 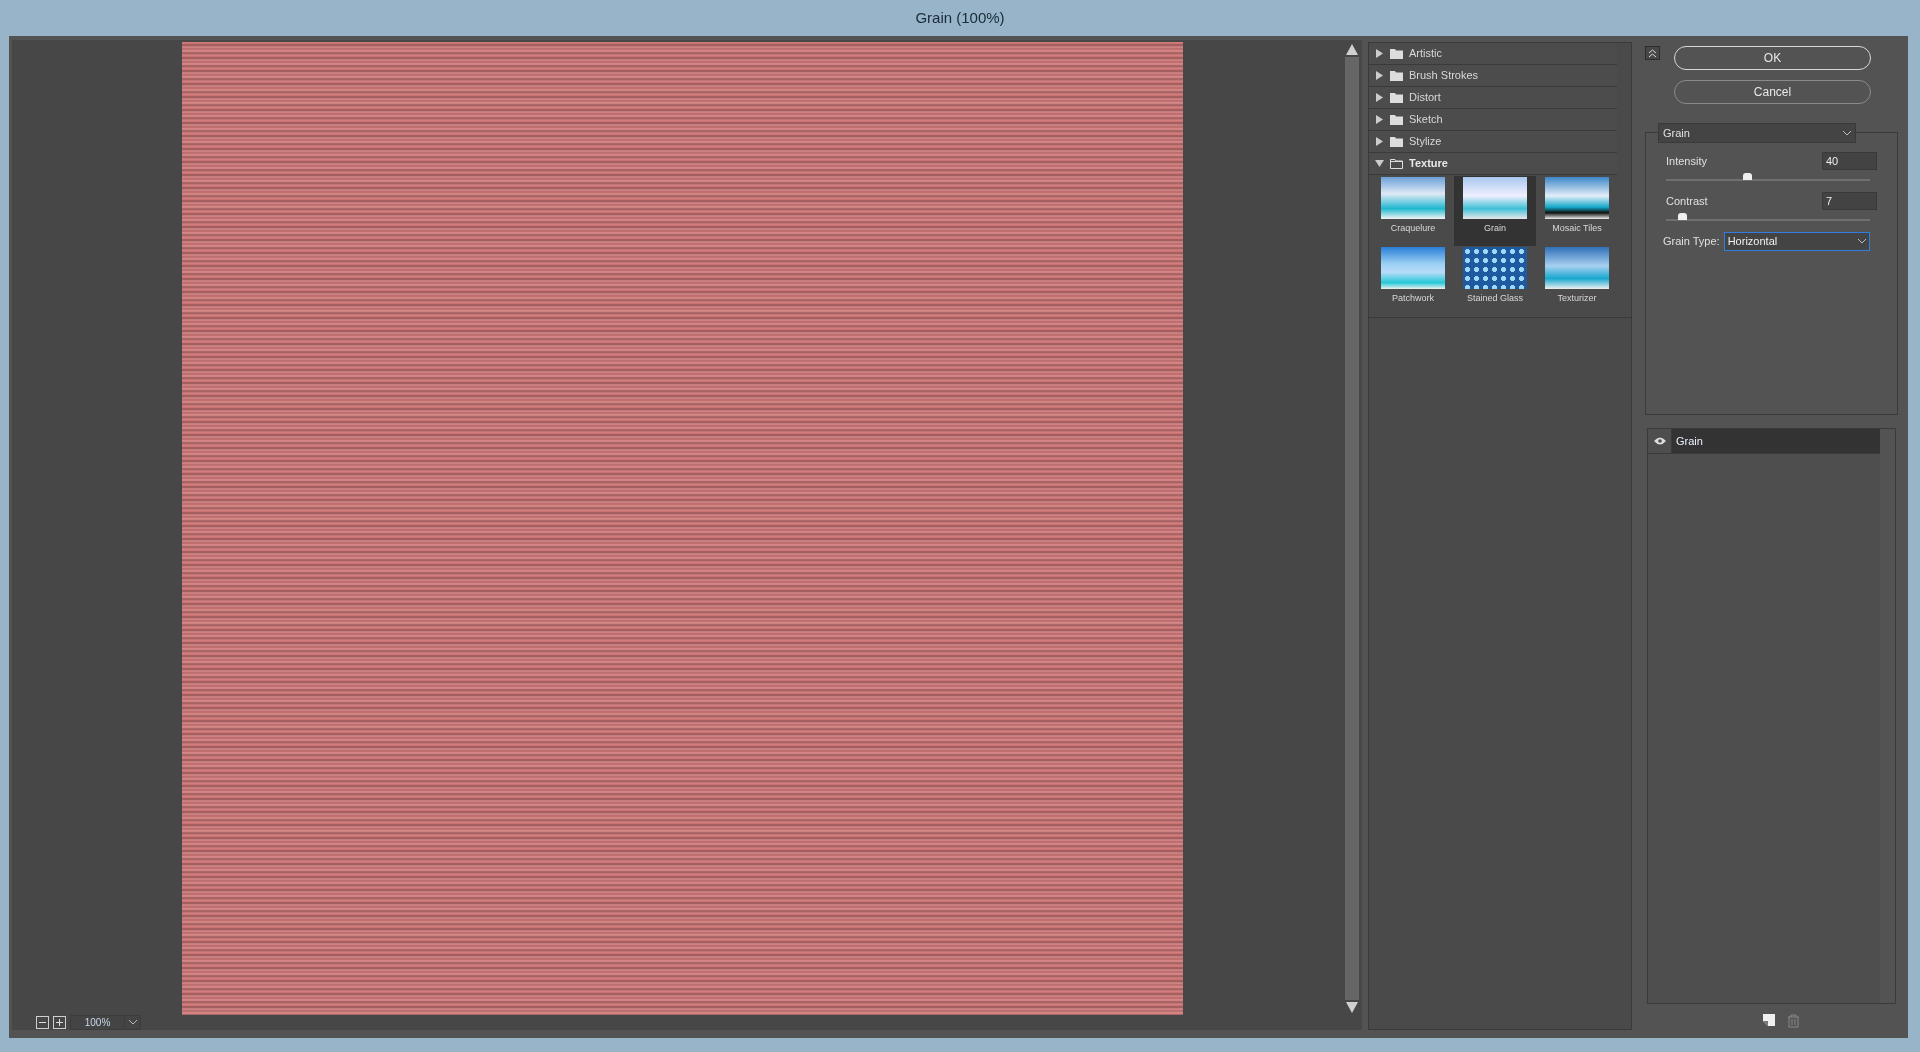 What do you see at coordinates (1351, 1007) in the screenshot?
I see `scroll-down-icon` at bounding box center [1351, 1007].